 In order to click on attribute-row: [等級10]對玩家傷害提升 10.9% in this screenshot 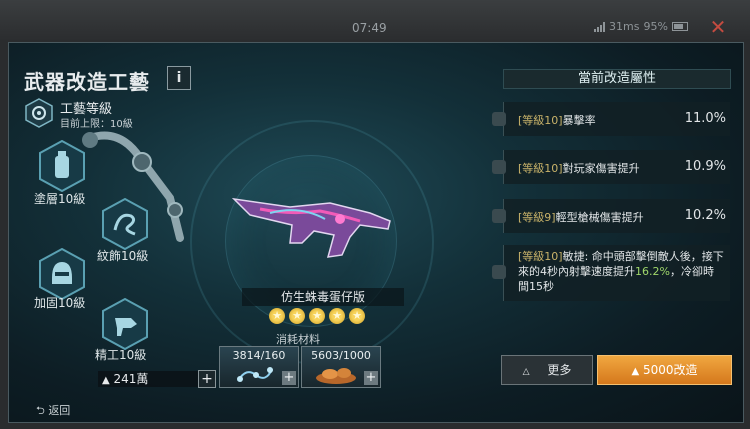, I will do `click(611, 167)`.